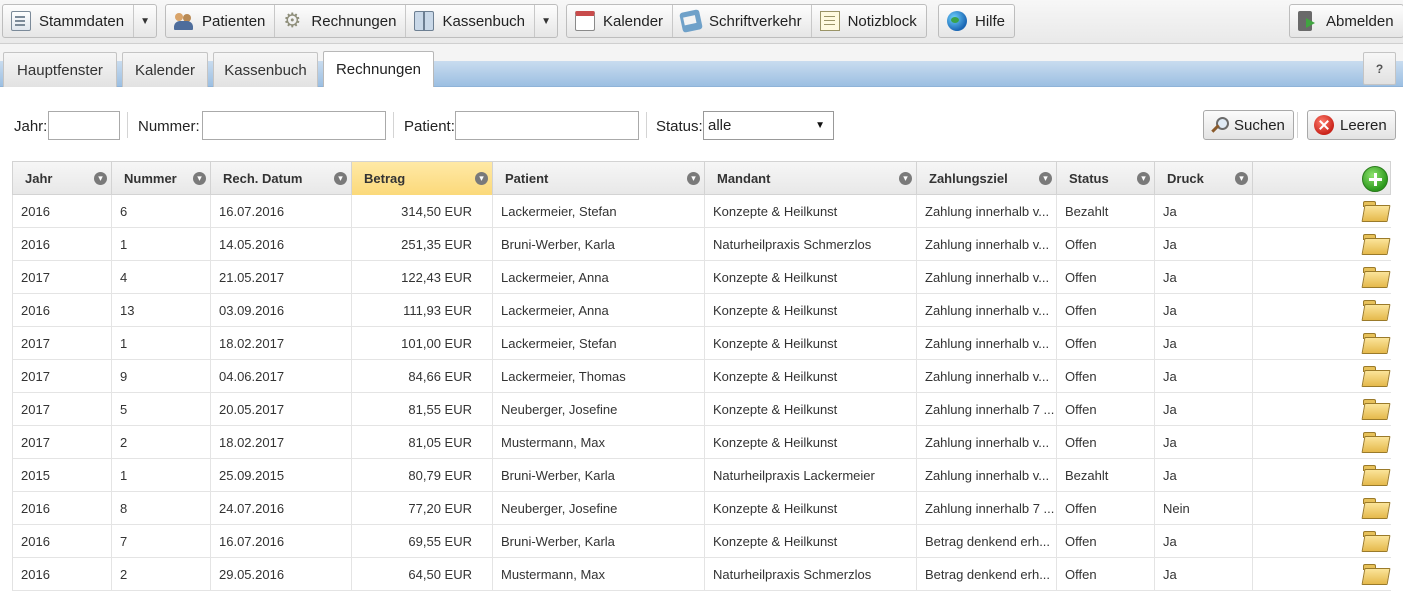 This screenshot has width=1403, height=591. I want to click on notizblock-button: Notizblock, so click(869, 21).